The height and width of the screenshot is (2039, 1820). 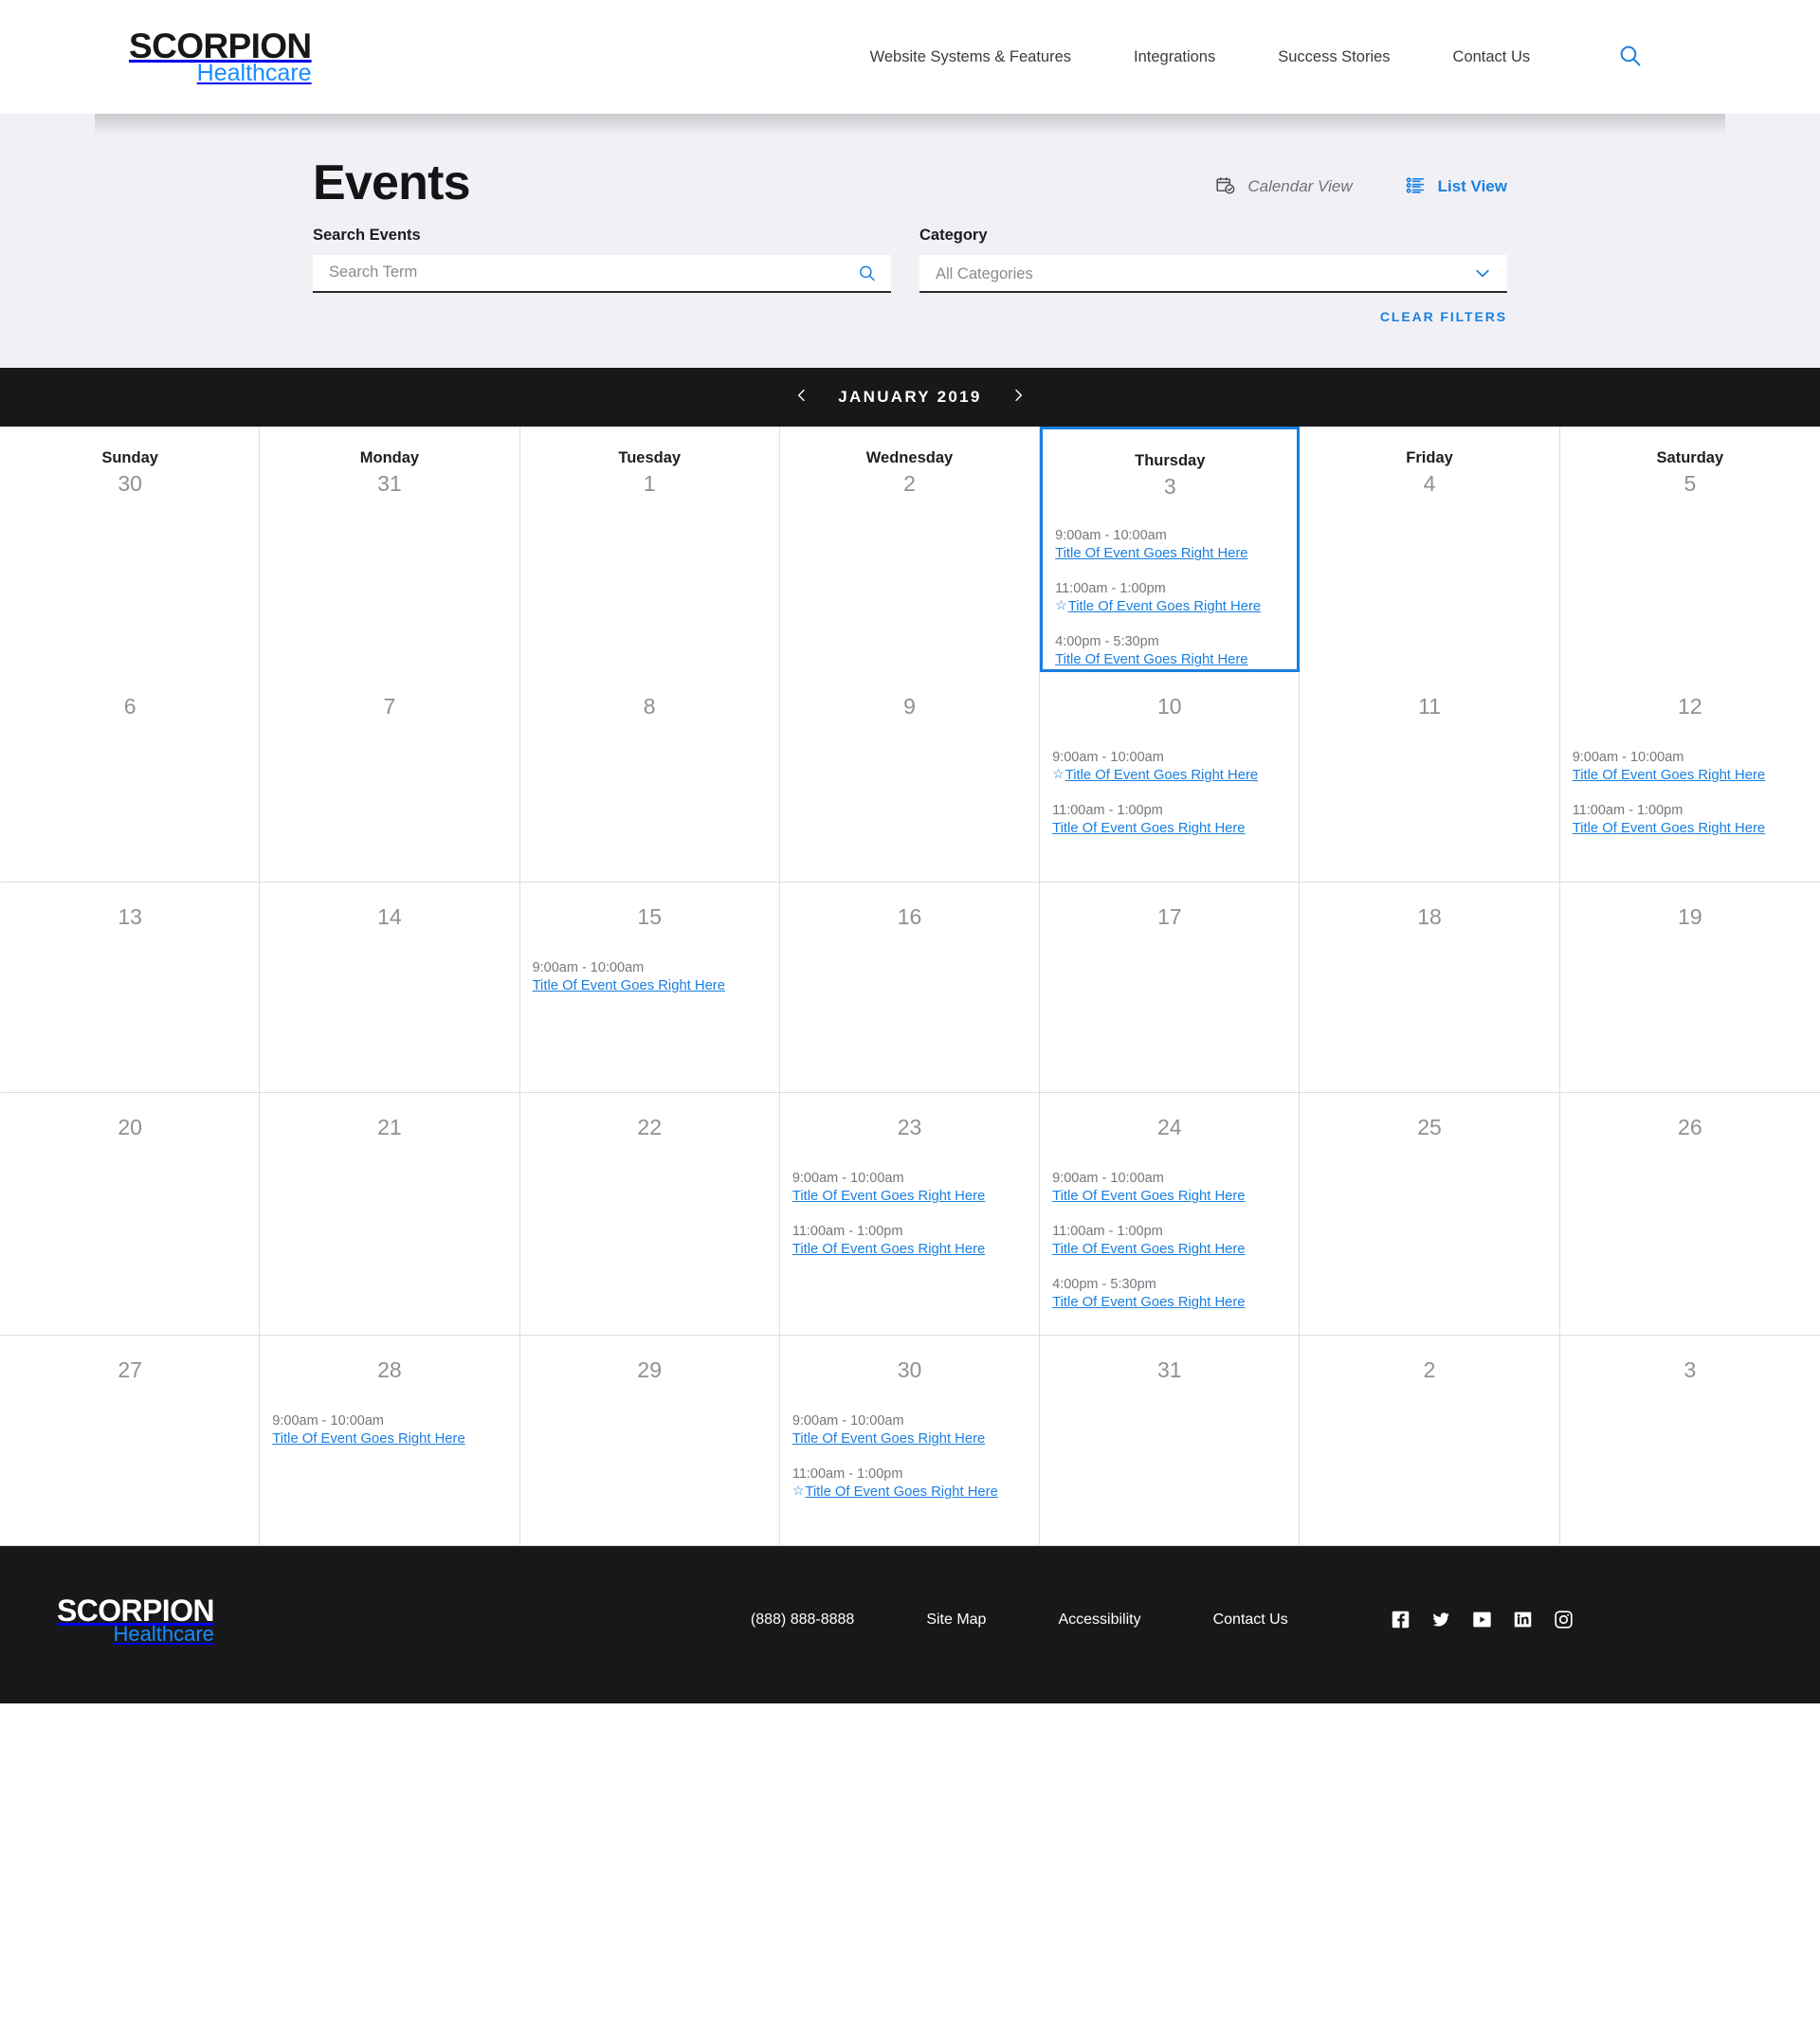 I want to click on calendar-day-cell: 26, so click(x=1689, y=1214).